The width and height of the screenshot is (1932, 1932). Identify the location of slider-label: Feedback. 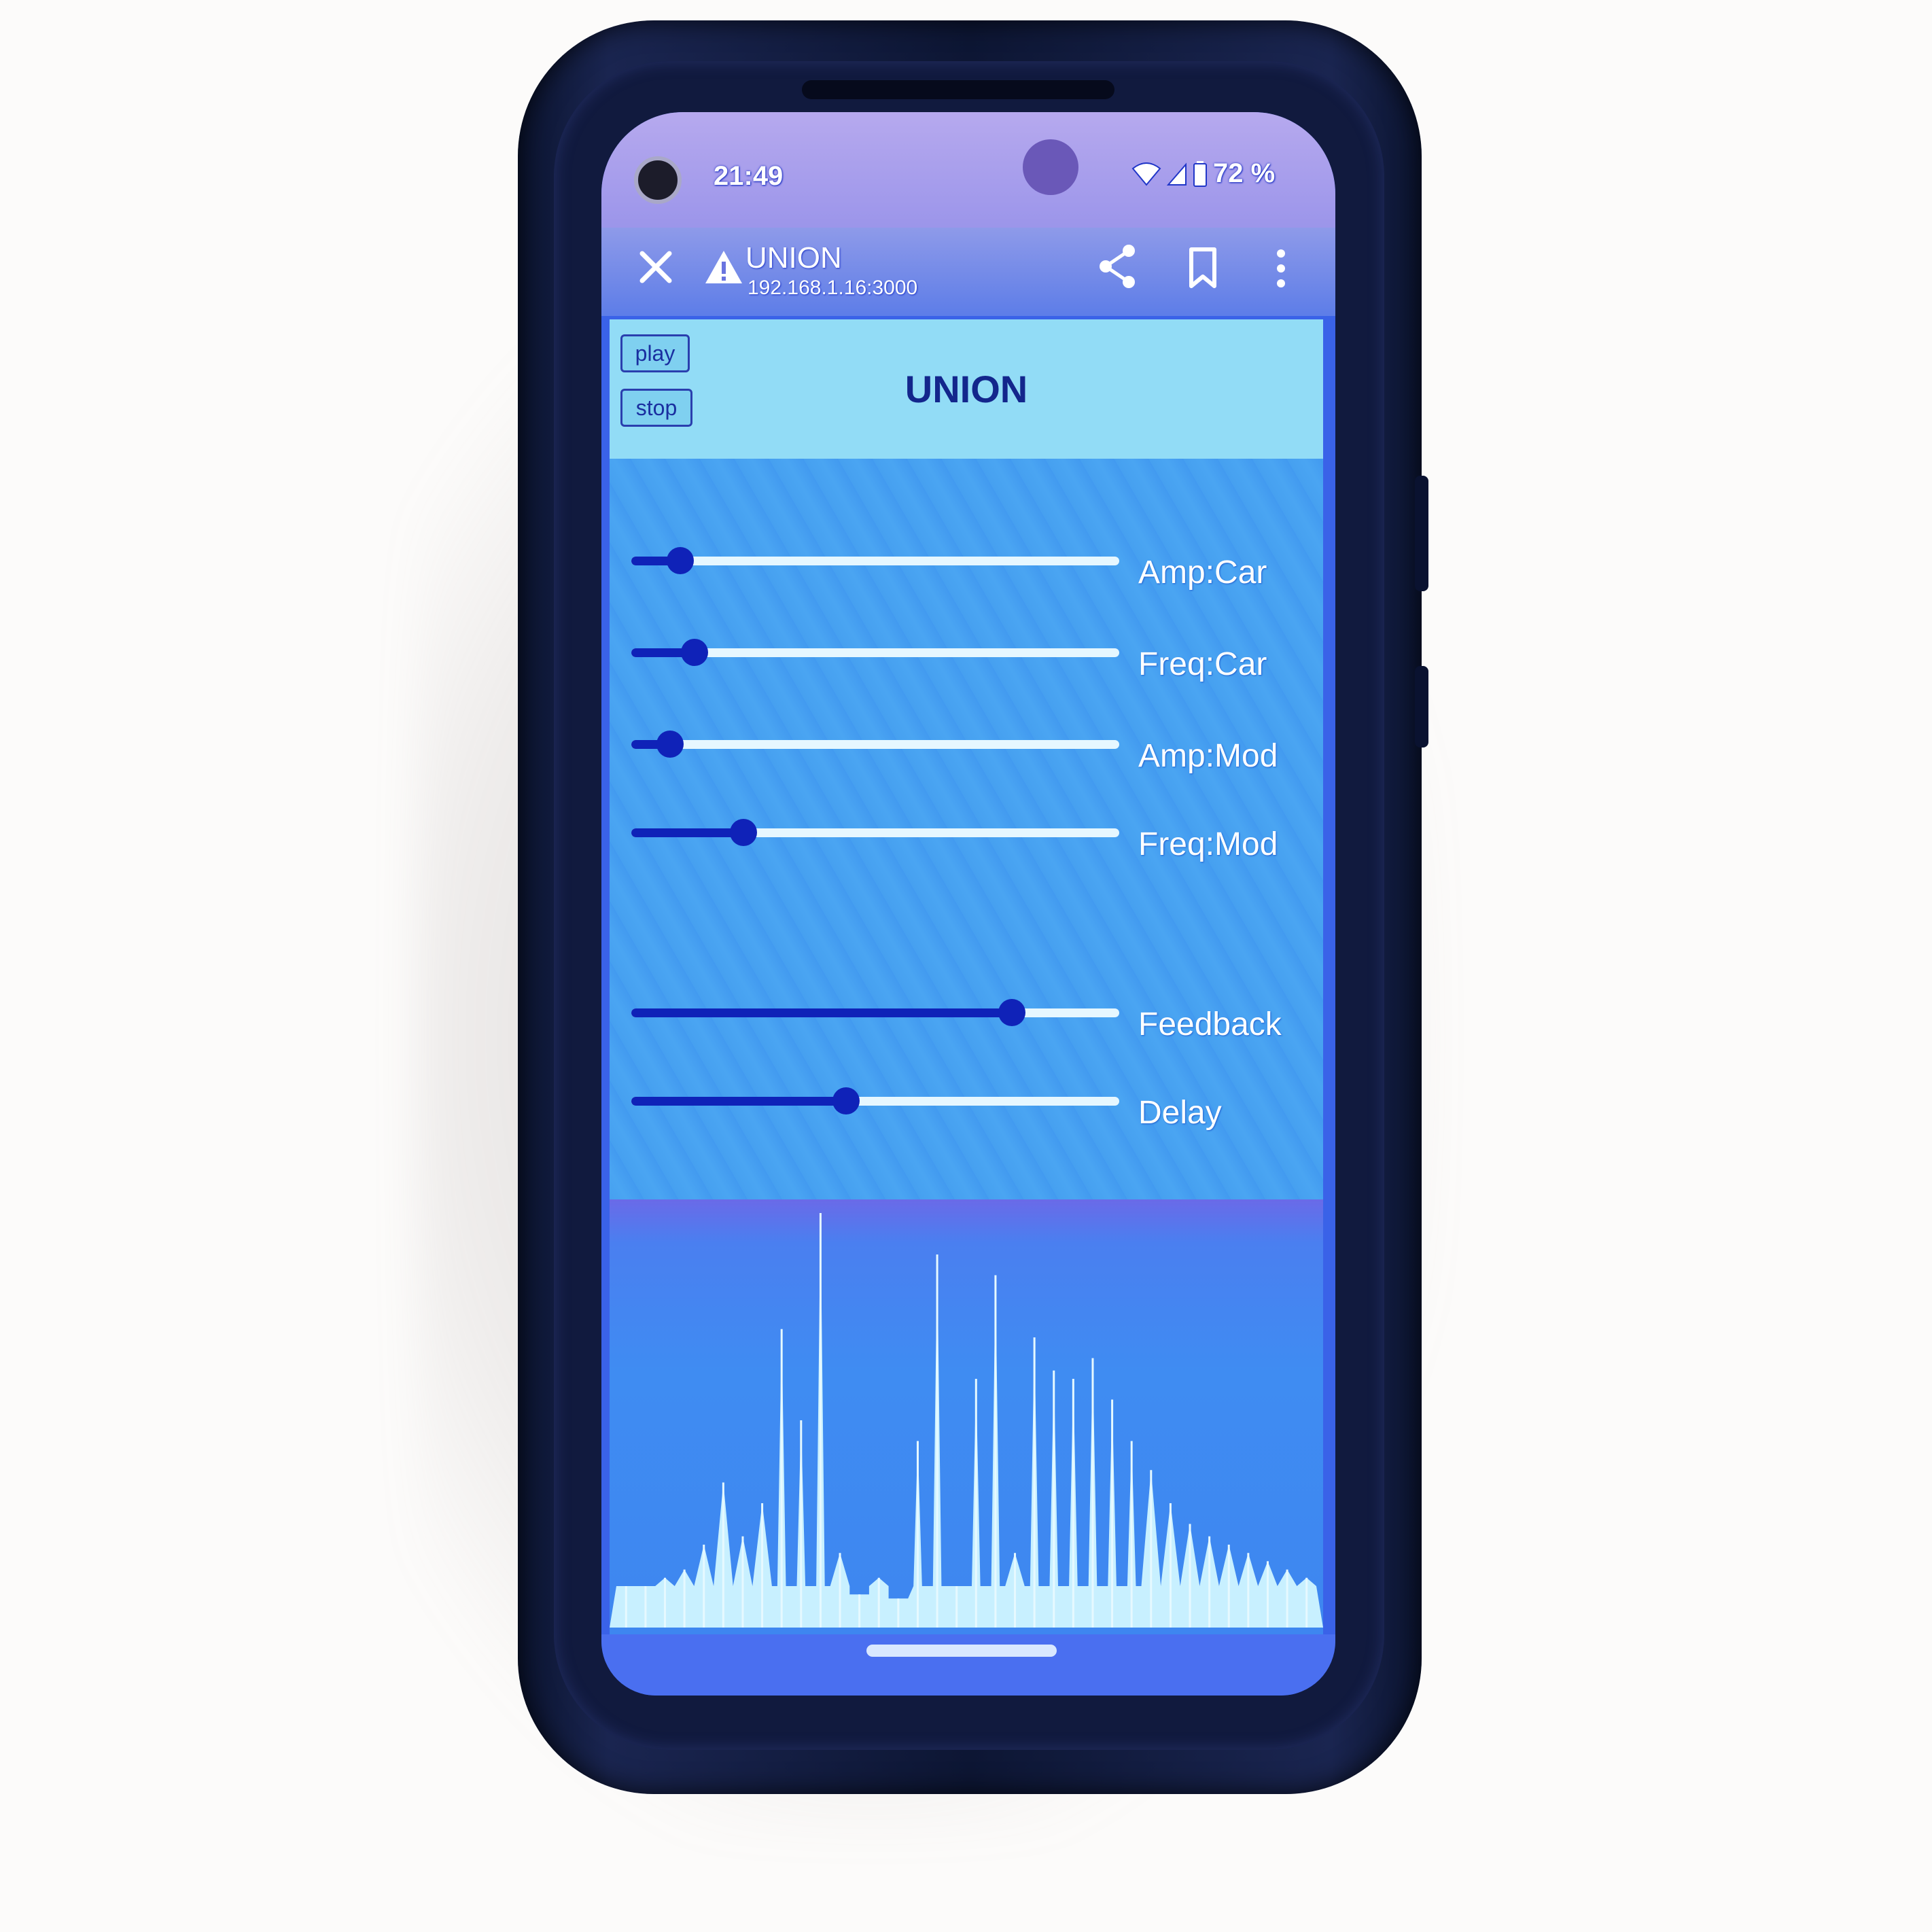
(1210, 1024).